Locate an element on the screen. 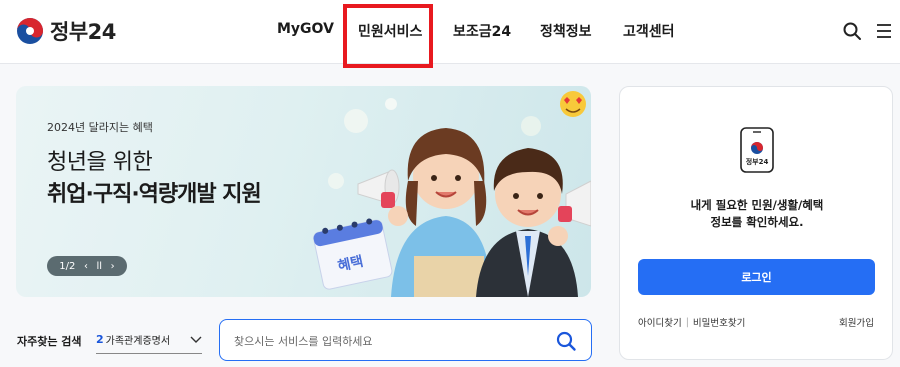 The image size is (900, 367). phone-app-icon: 정부24 is located at coordinates (757, 150).